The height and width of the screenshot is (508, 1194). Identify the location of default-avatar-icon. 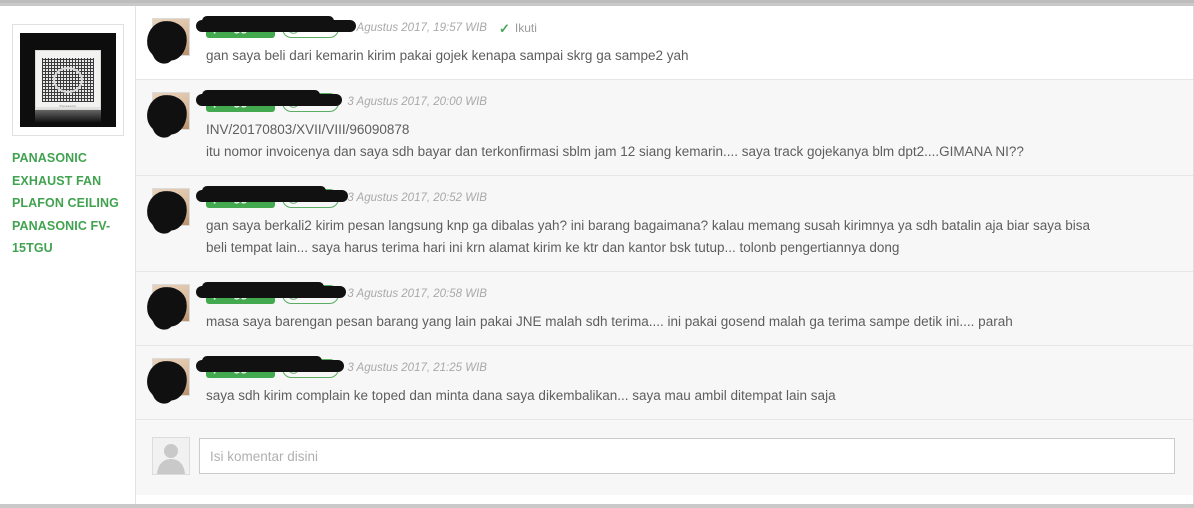
(171, 456).